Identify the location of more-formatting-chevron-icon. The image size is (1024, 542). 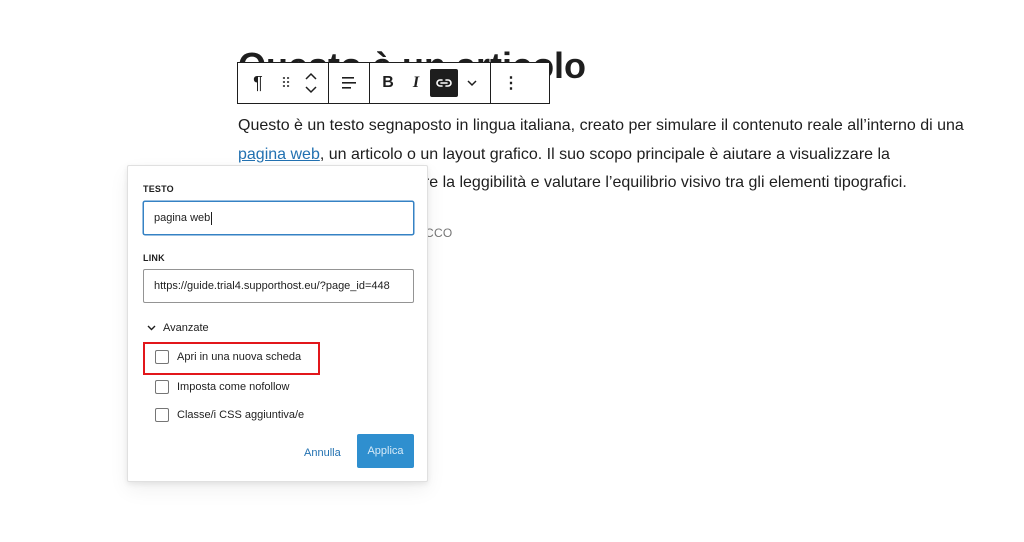
(472, 83).